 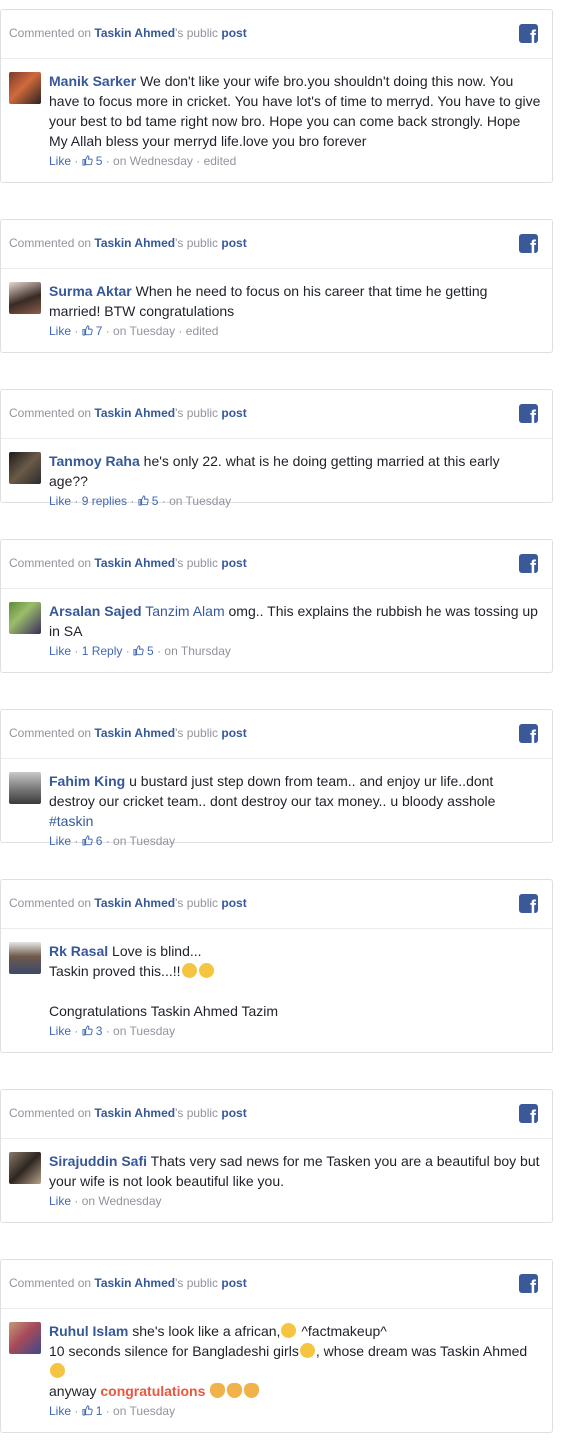 What do you see at coordinates (71, 821) in the screenshot?
I see `hashtag-link: #taskin` at bounding box center [71, 821].